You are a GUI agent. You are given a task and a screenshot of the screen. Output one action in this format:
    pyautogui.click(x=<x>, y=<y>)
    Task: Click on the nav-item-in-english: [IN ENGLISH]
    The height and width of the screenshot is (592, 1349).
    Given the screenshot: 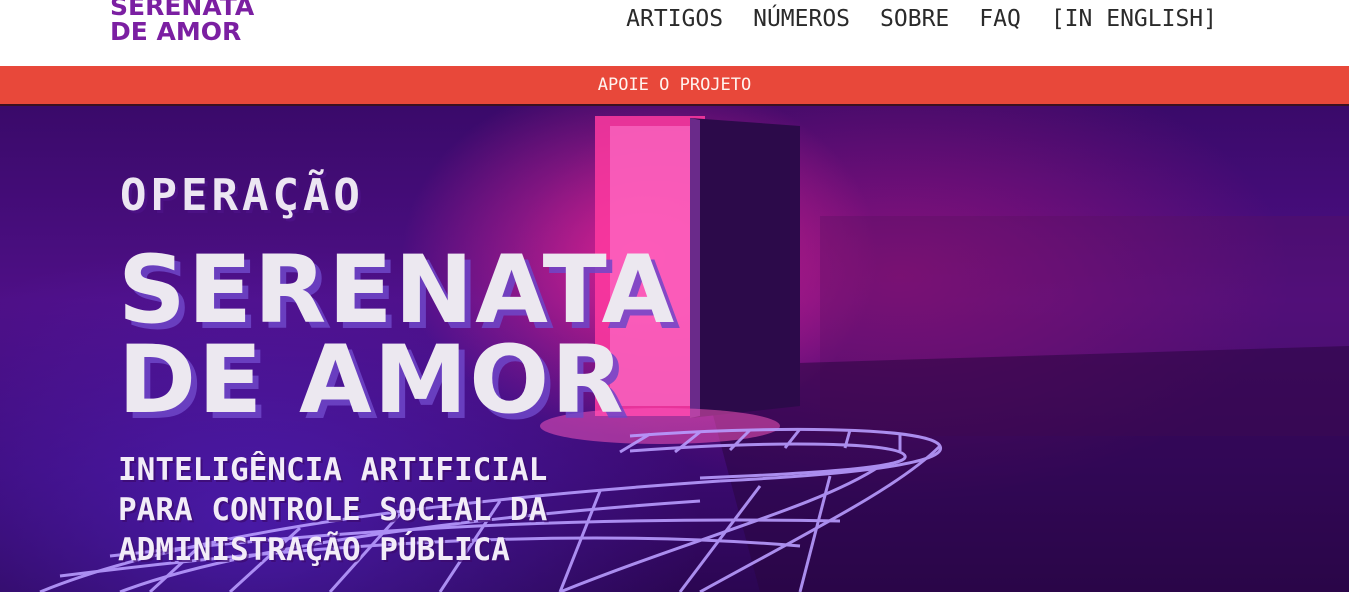 What is the action you would take?
    pyautogui.click(x=1134, y=19)
    